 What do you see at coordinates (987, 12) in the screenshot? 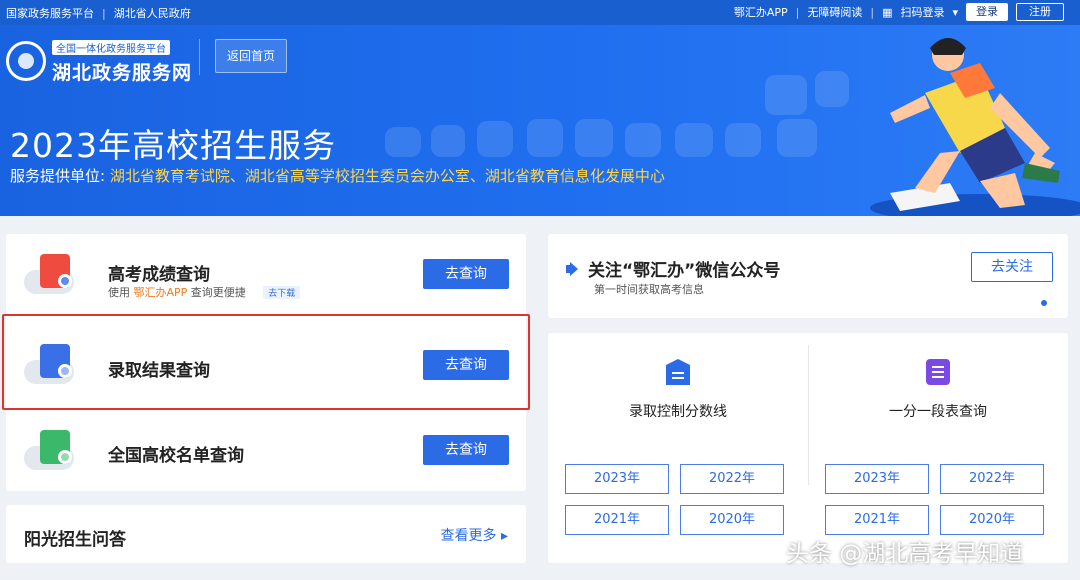
I see `login-button: 登录` at bounding box center [987, 12].